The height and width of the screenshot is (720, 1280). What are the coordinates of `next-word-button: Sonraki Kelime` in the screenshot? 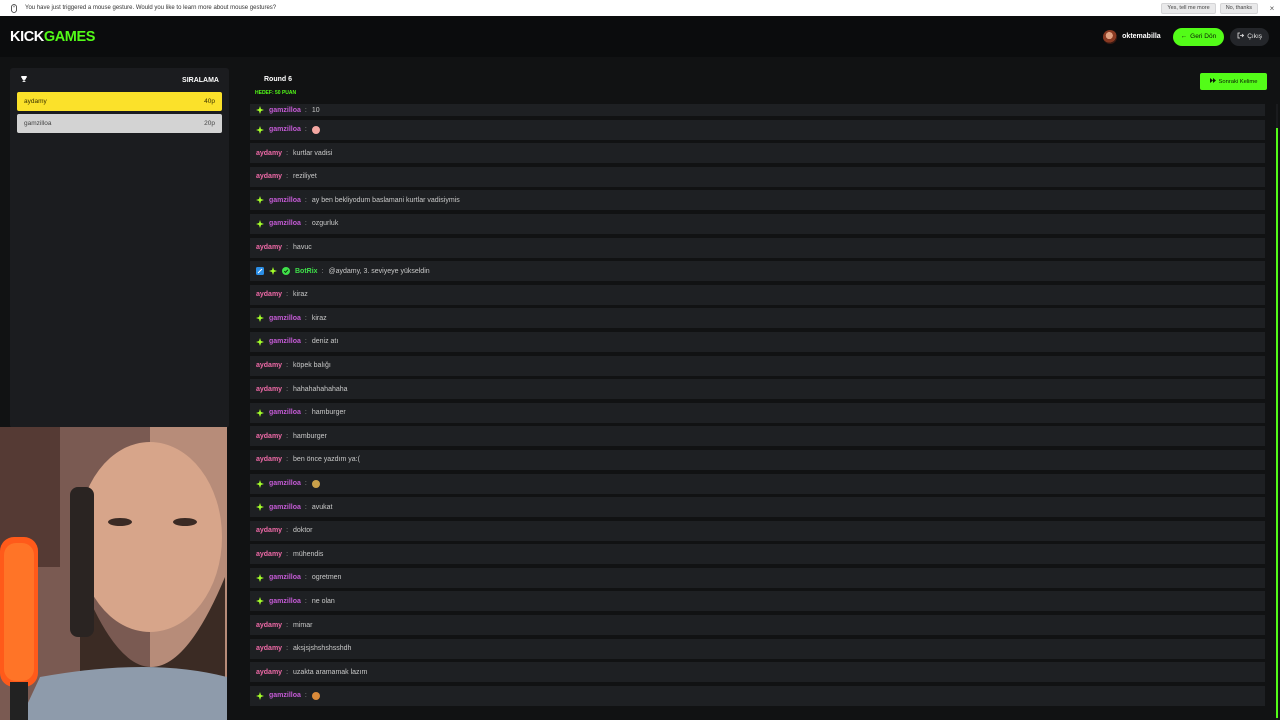 It's located at (1233, 81).